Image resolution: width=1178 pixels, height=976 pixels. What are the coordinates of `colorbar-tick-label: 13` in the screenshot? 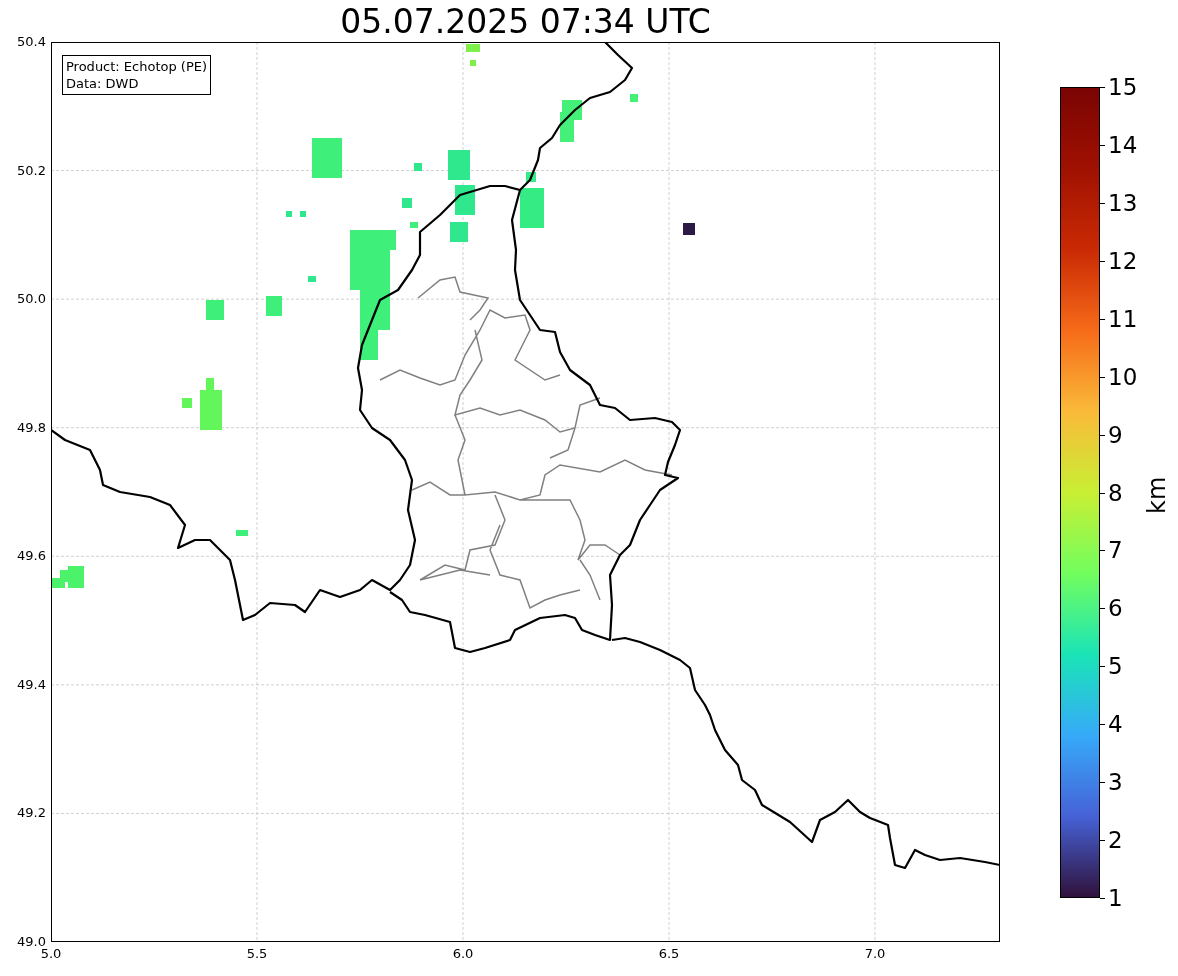 It's located at (1123, 202).